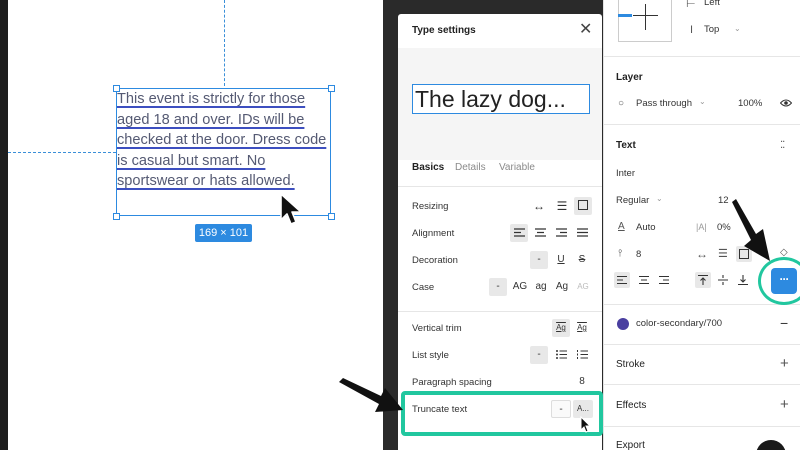 Image resolution: width=800 pixels, height=450 pixels. I want to click on underline-button: U, so click(561, 260).